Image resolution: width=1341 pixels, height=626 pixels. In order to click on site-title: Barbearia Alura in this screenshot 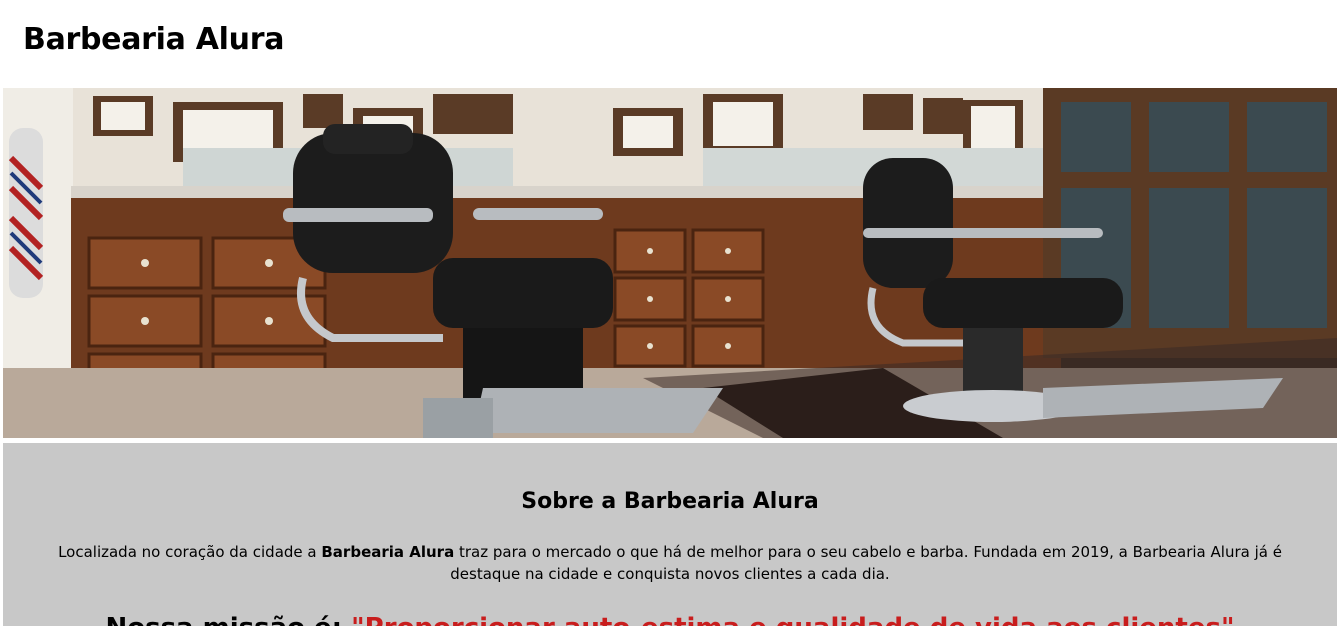, I will do `click(154, 39)`.